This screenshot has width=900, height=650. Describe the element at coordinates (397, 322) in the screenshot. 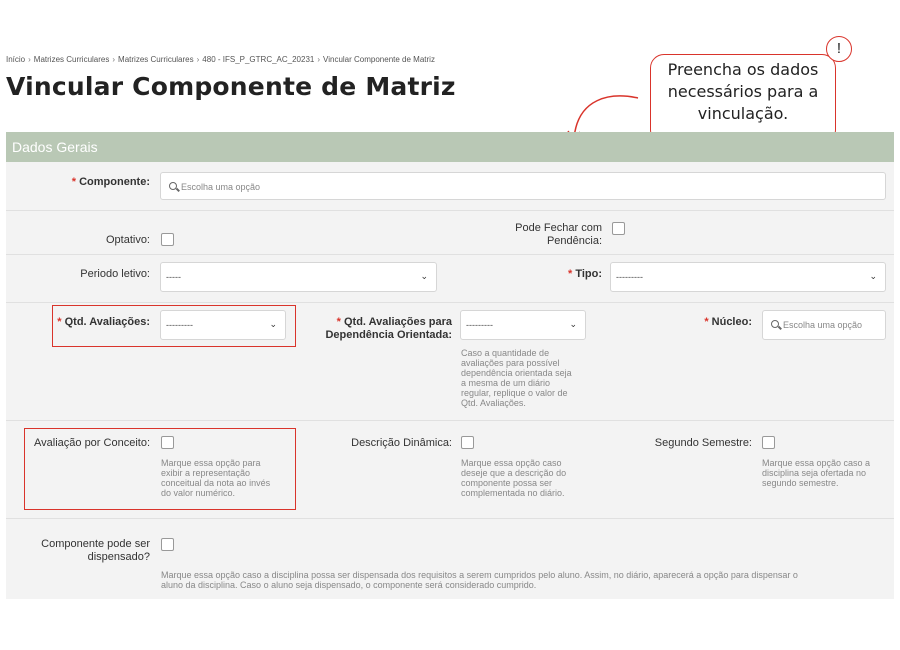

I see `qtd-avaliacoes-dep-label-line1: Qtd. Avaliações para` at that location.